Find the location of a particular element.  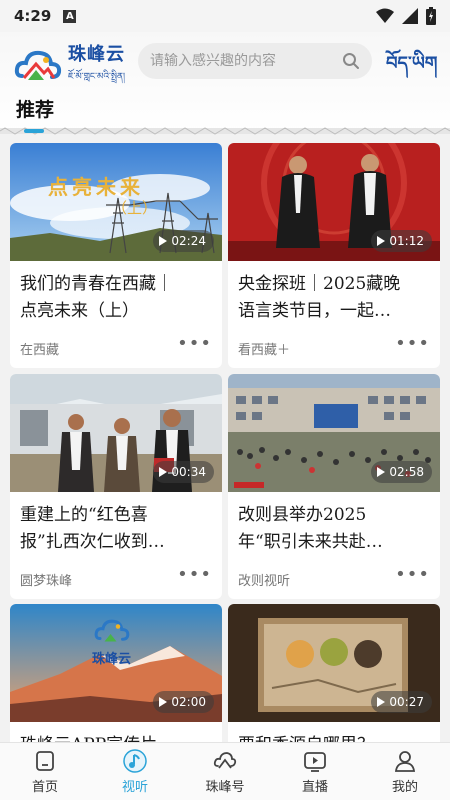

video-thumbnail: 00:27 is located at coordinates (334, 663).